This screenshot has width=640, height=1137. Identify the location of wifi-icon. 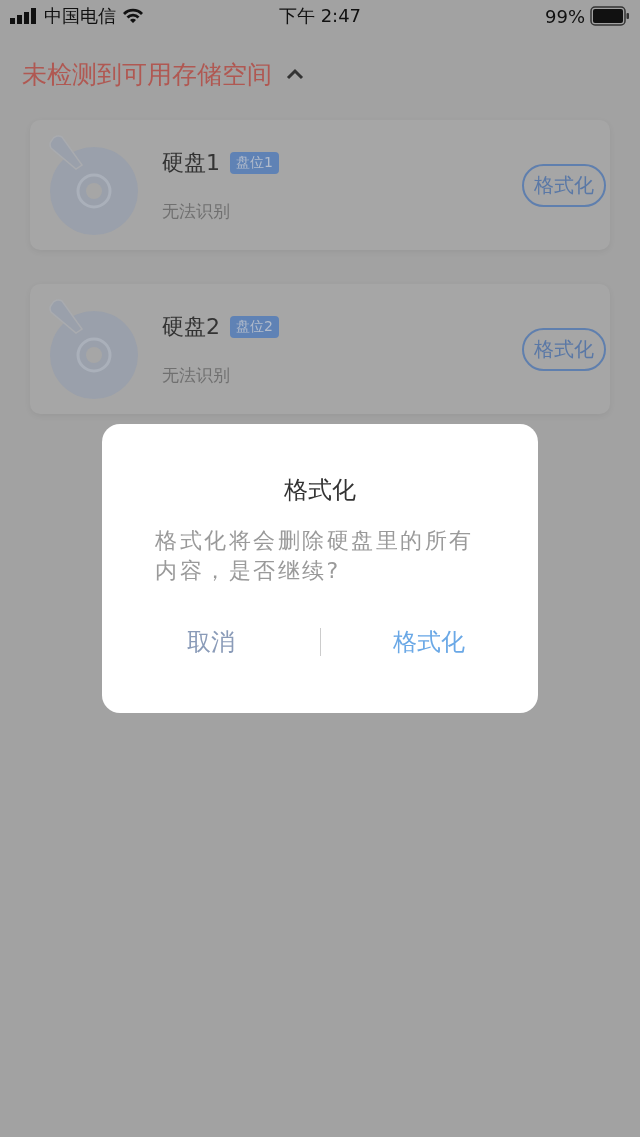
(133, 16).